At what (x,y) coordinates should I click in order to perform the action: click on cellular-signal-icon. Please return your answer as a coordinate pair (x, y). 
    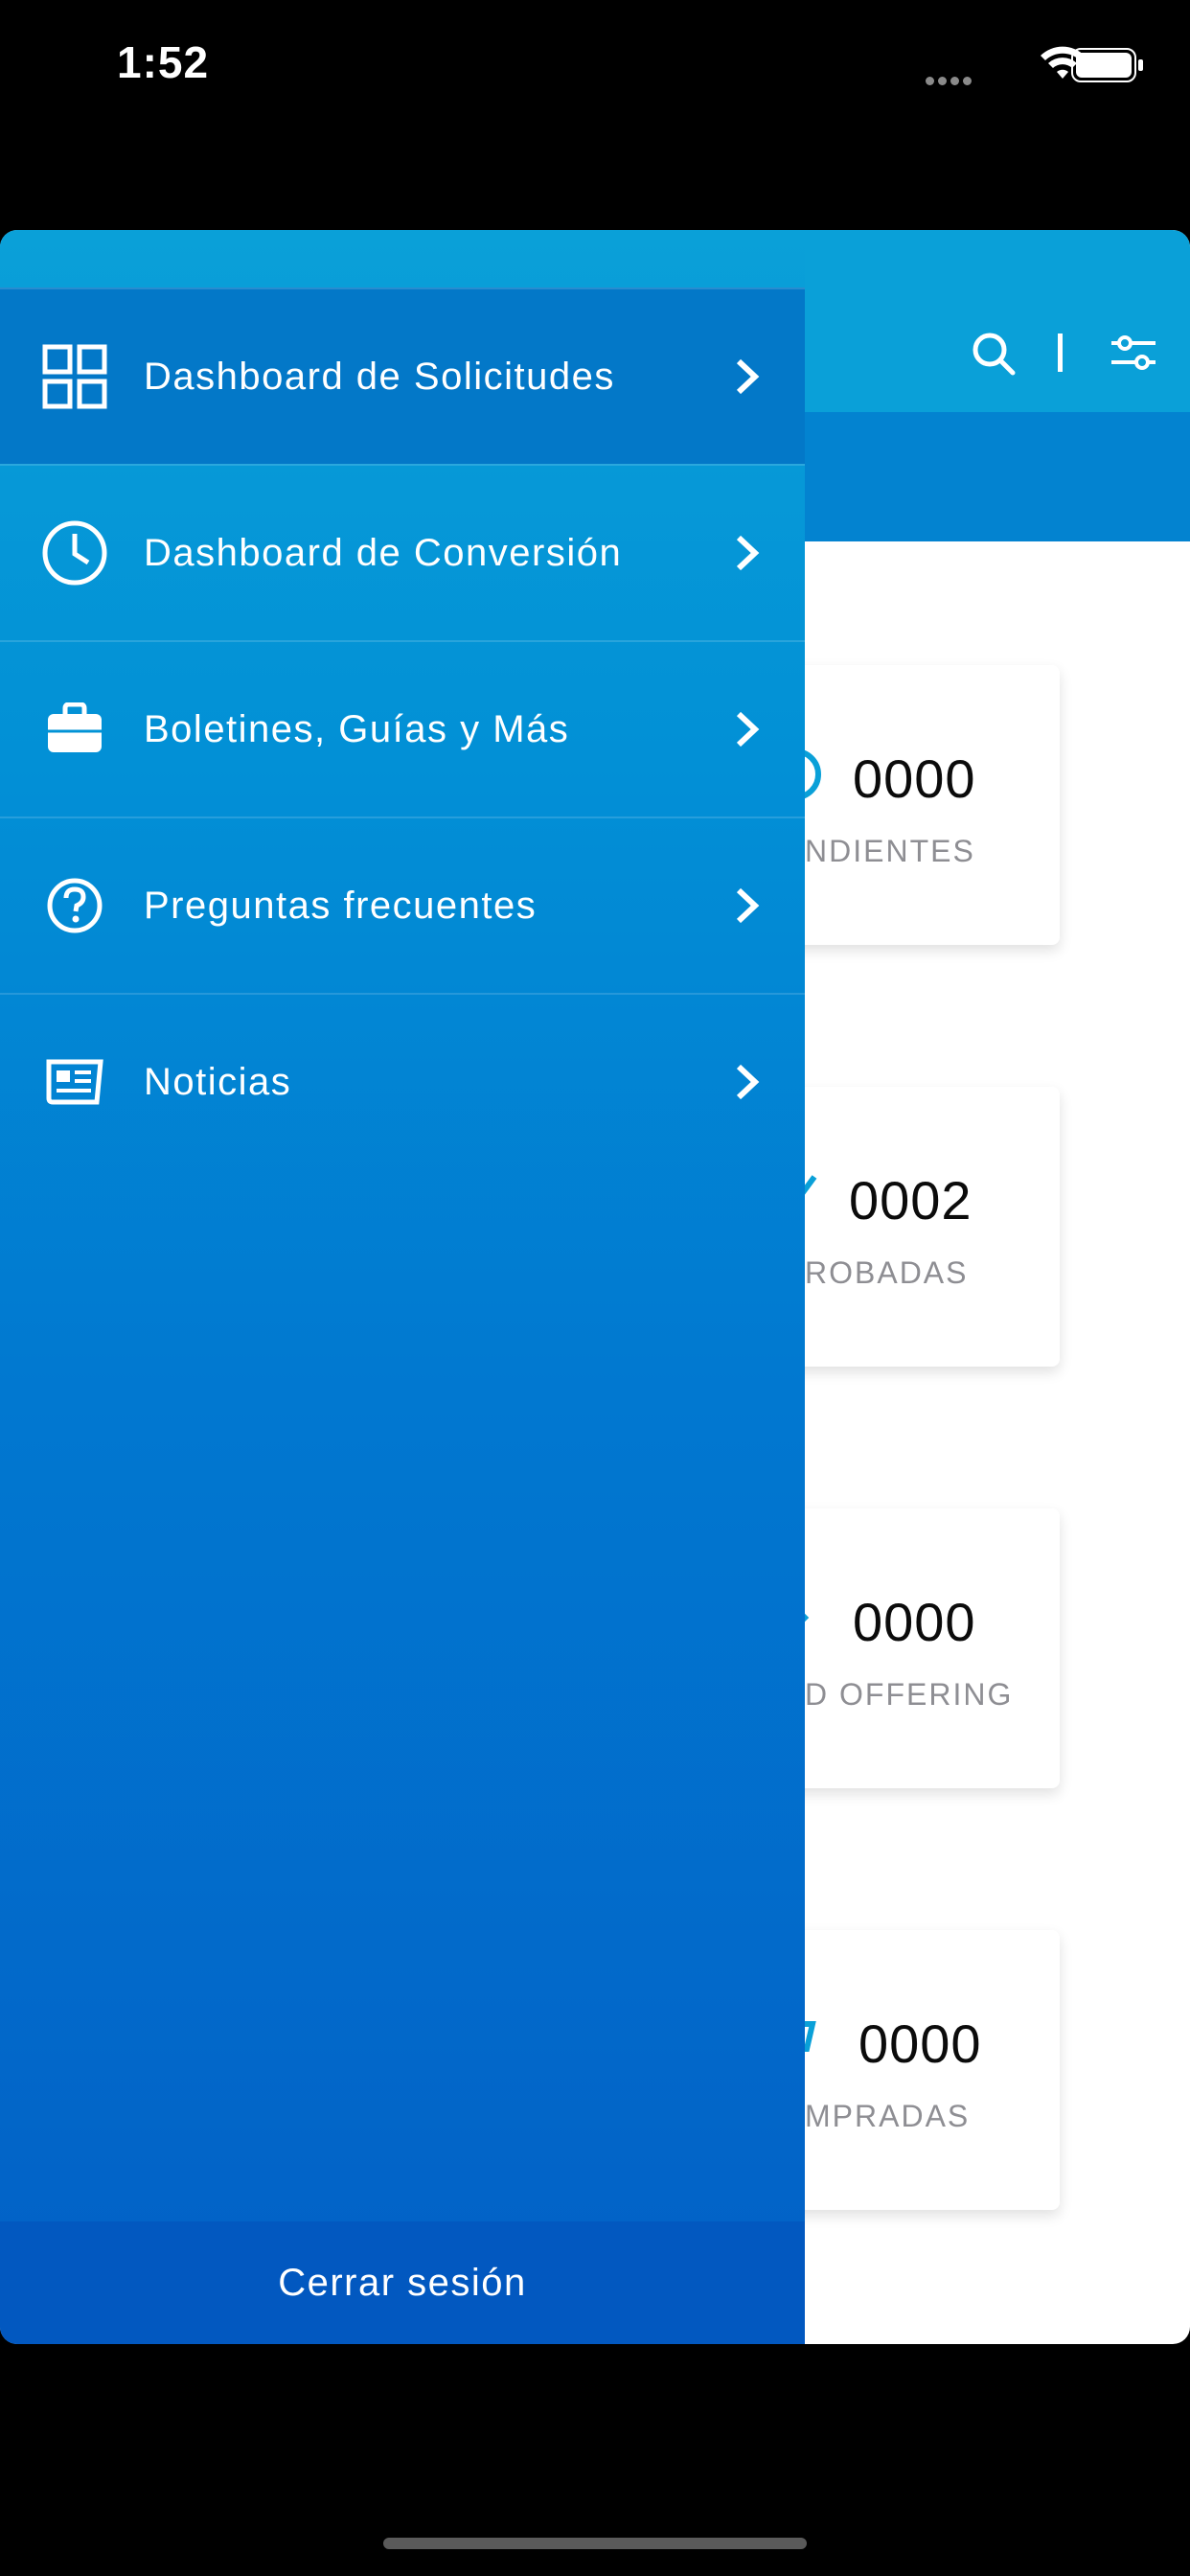
    Looking at the image, I should click on (955, 79).